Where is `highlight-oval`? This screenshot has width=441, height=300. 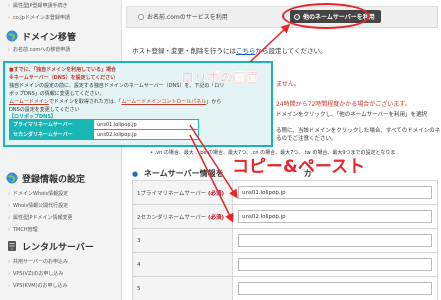
highlight-oval is located at coordinates (326, 16).